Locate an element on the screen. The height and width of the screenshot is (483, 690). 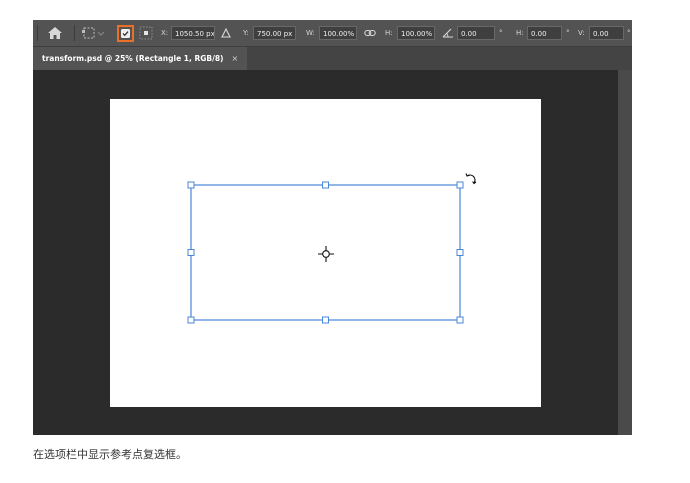
transform-bounding-box is located at coordinates (325, 252).